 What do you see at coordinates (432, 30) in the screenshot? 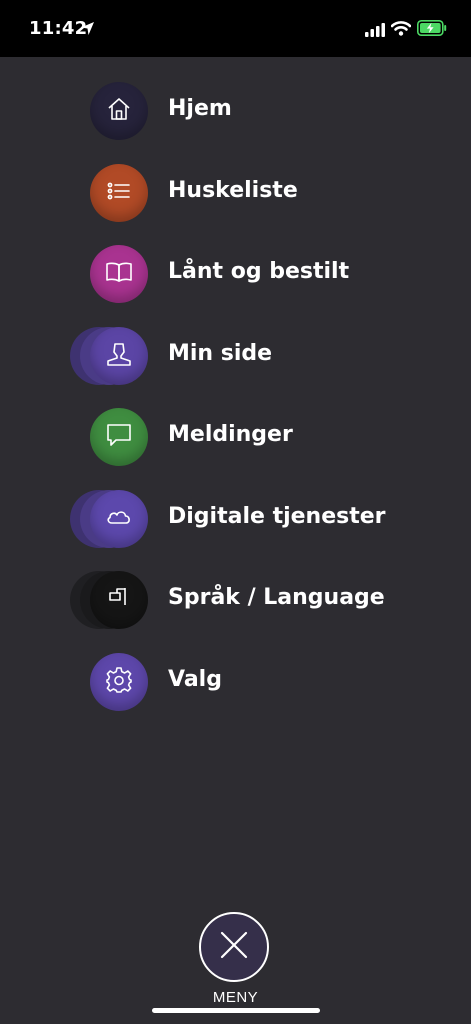
I see `battery-charging-icon` at bounding box center [432, 30].